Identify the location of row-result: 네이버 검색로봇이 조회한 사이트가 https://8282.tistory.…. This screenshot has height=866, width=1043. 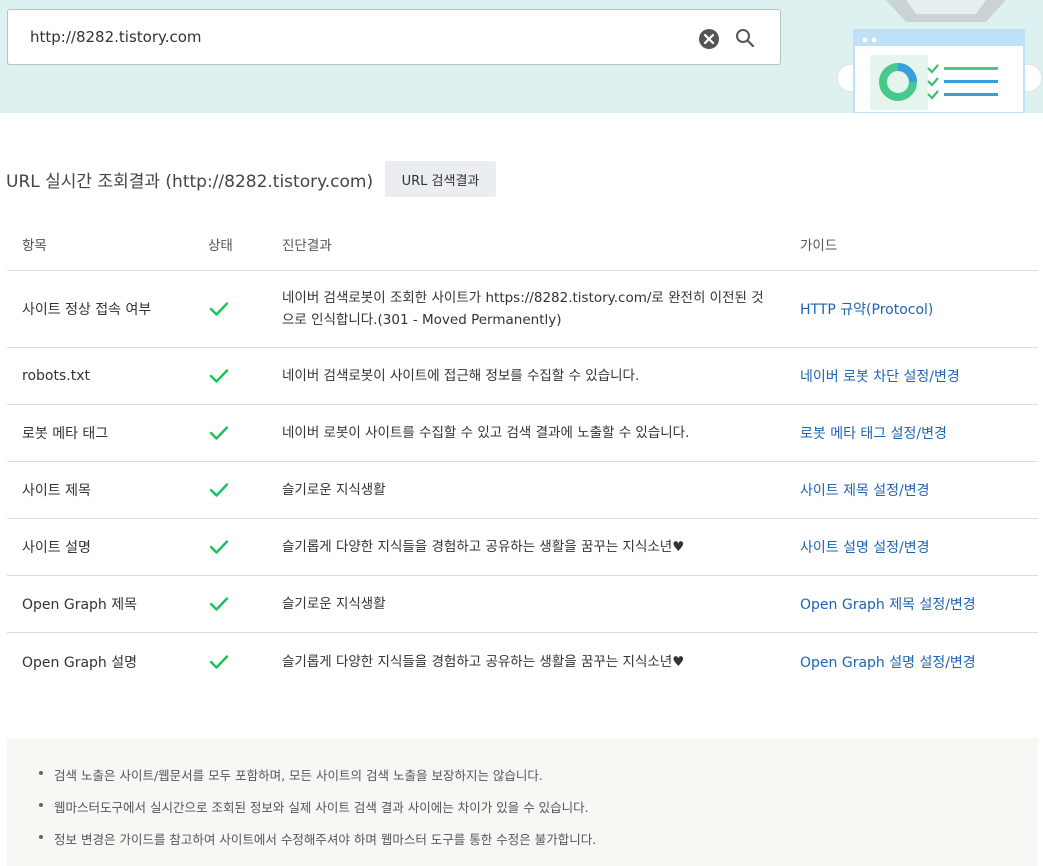
(523, 309).